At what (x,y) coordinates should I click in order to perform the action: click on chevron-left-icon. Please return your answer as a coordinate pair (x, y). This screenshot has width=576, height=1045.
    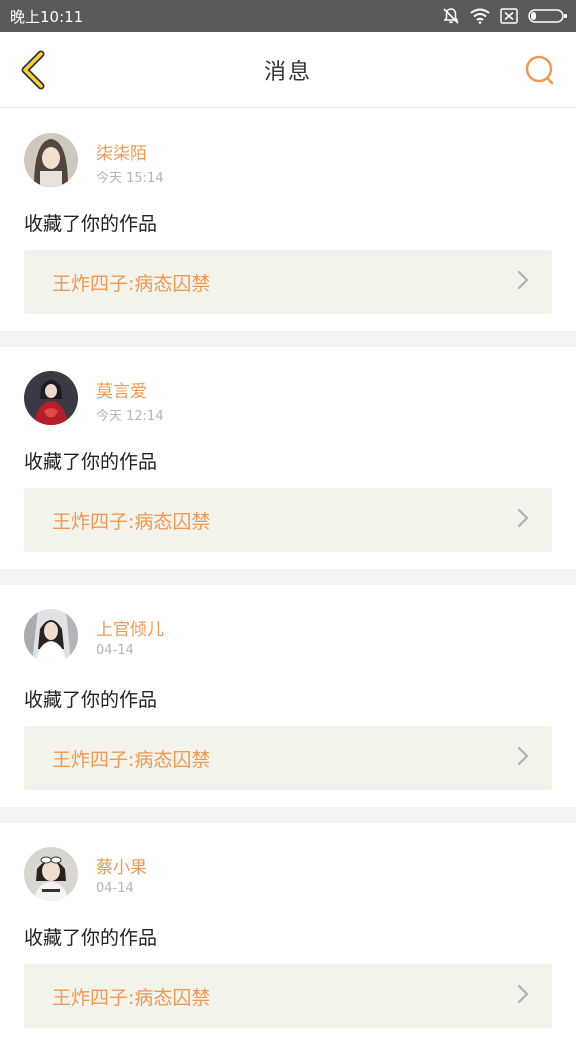
    Looking at the image, I should click on (32, 72).